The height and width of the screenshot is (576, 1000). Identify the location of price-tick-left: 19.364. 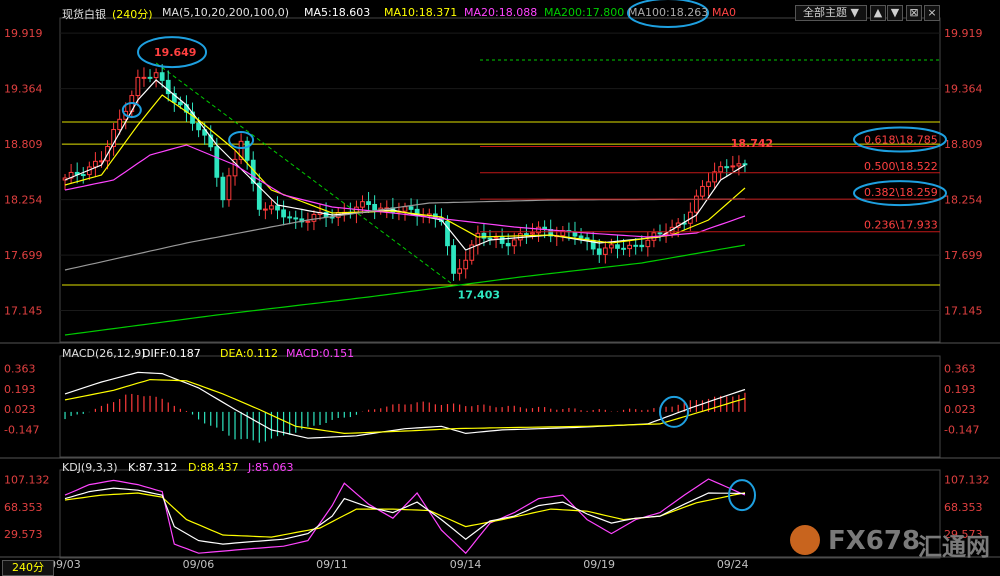
(23, 89).